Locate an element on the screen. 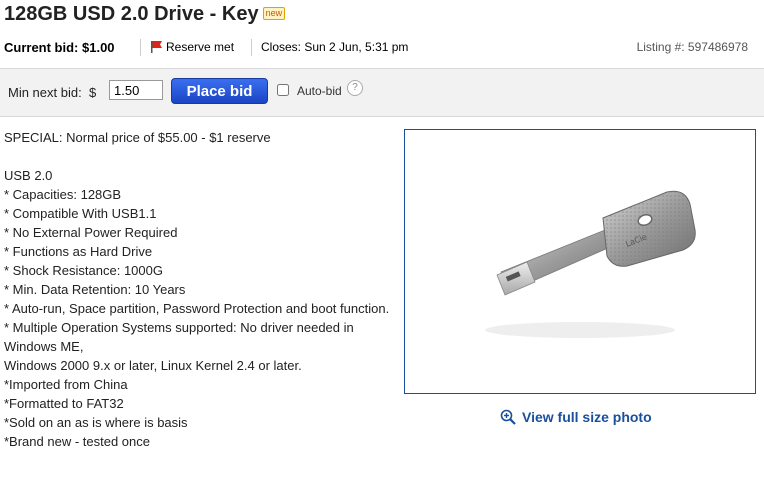  description-line: * Capacities: 128GB is located at coordinates (63, 194).